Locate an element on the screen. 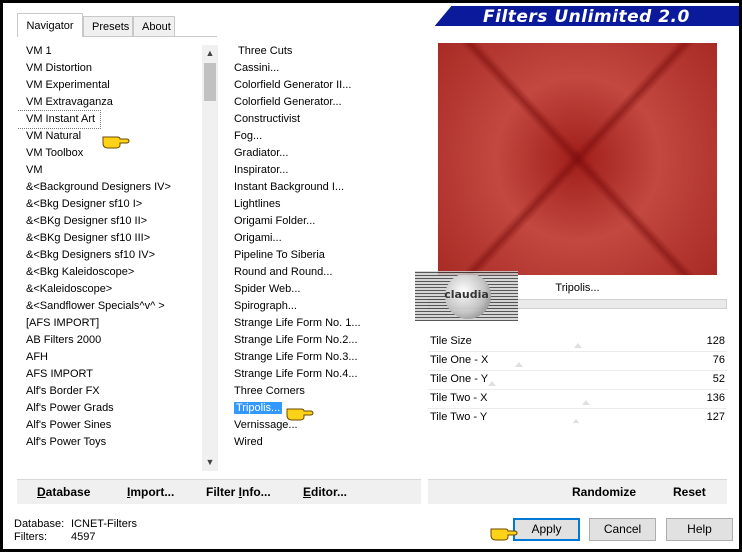 The height and width of the screenshot is (552, 742). apply-button: Apply is located at coordinates (546, 529).